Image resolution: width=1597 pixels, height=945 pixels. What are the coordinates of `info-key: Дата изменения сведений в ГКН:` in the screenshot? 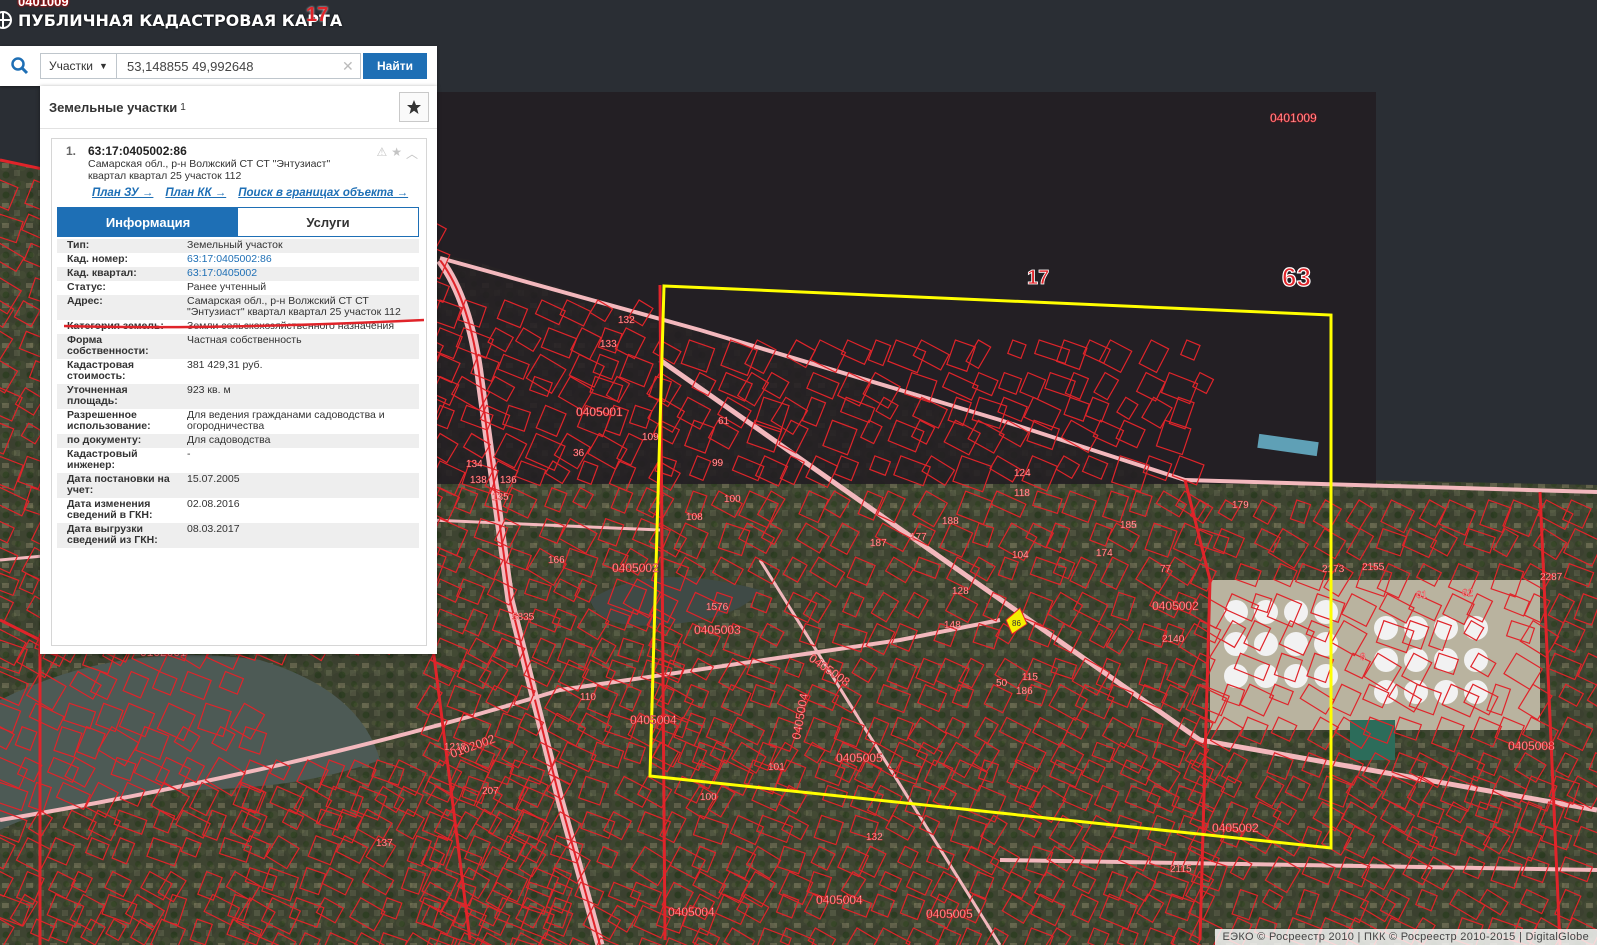 It's located at (110, 509).